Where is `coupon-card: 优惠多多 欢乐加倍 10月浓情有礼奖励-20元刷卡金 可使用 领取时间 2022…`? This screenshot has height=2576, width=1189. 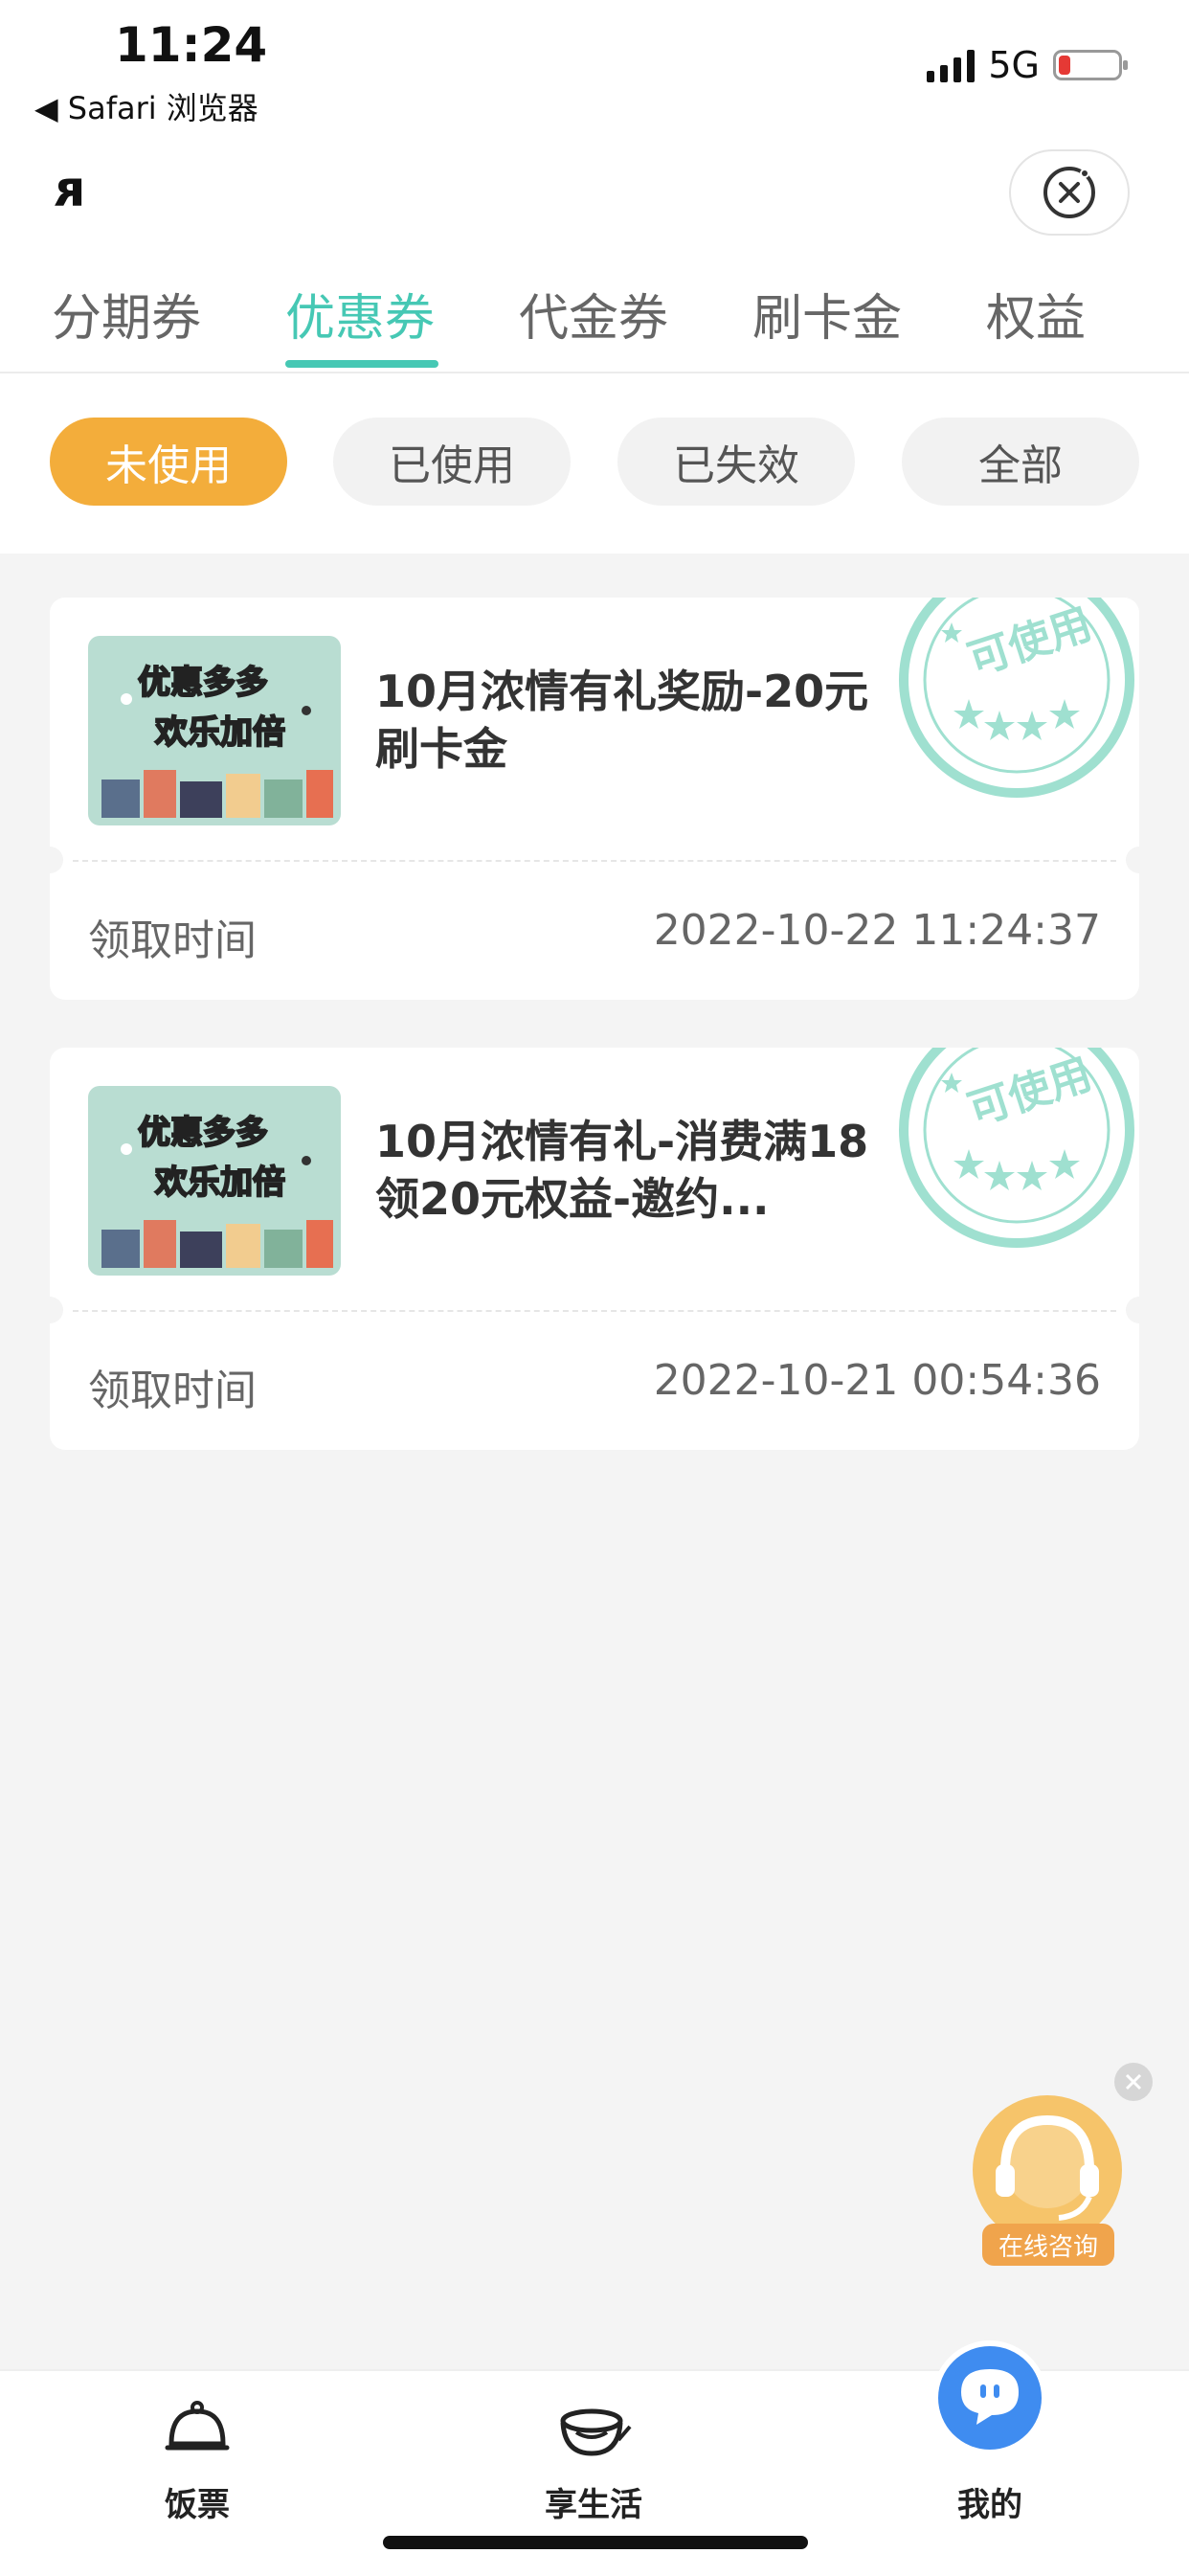
coupon-card: 优惠多多 欢乐加倍 10月浓情有礼奖励-20元刷卡金 可使用 领取时间 2022… is located at coordinates (594, 799).